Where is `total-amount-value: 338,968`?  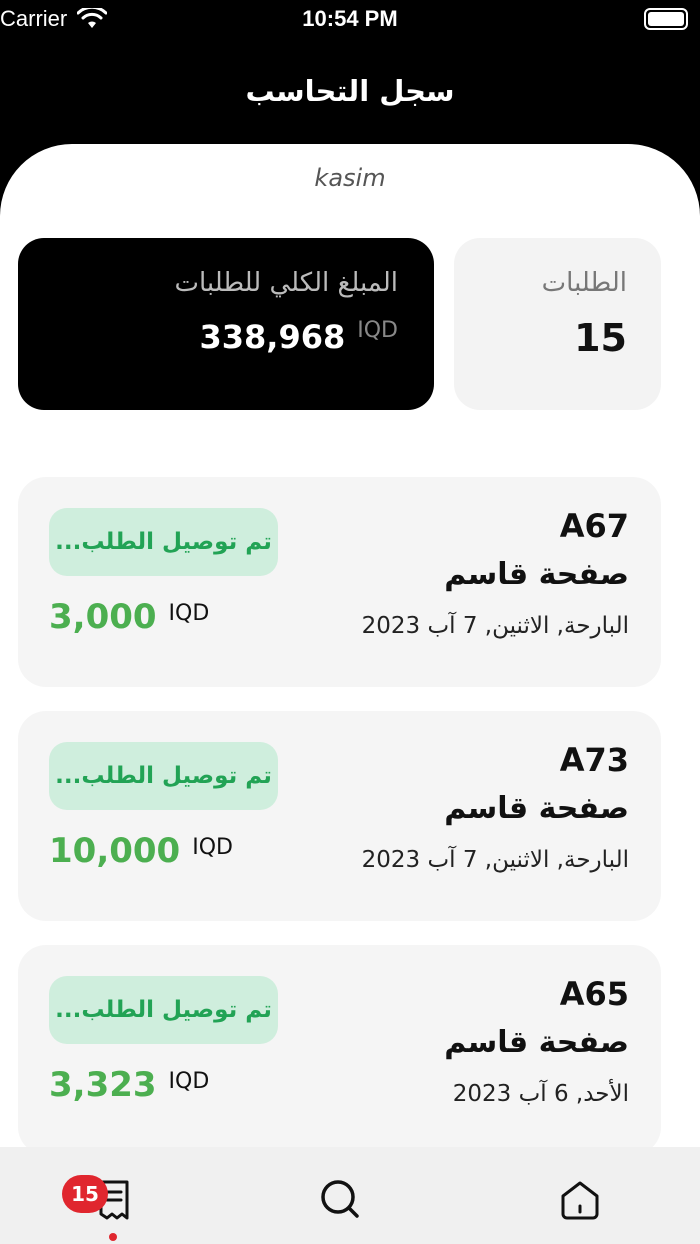 total-amount-value: 338,968 is located at coordinates (272, 337).